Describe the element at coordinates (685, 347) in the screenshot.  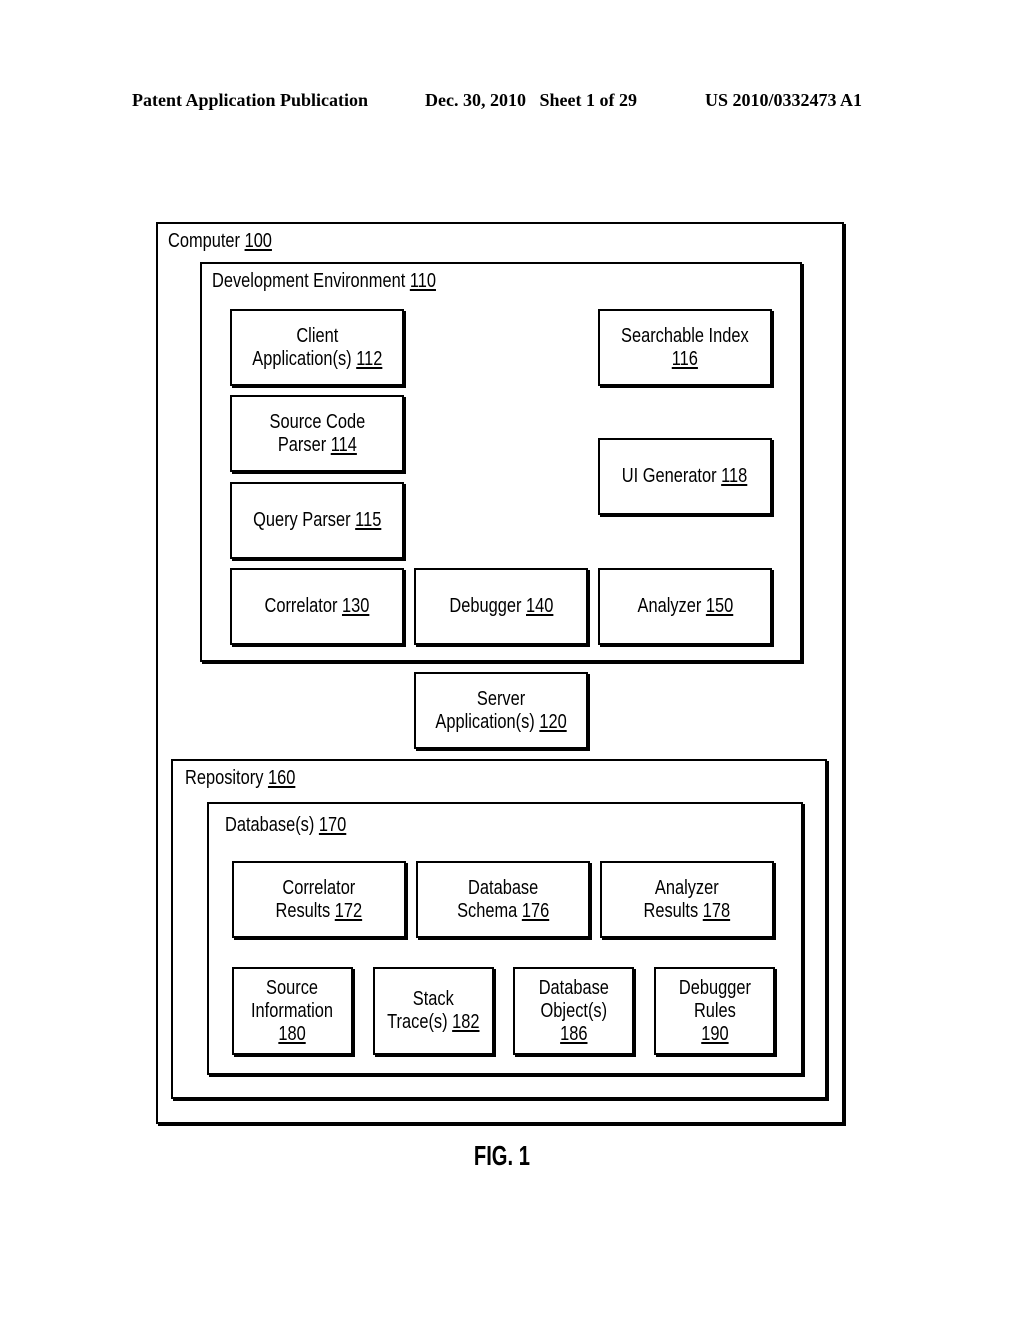
I see `searchable-index-box: Searchable Index 116` at that location.